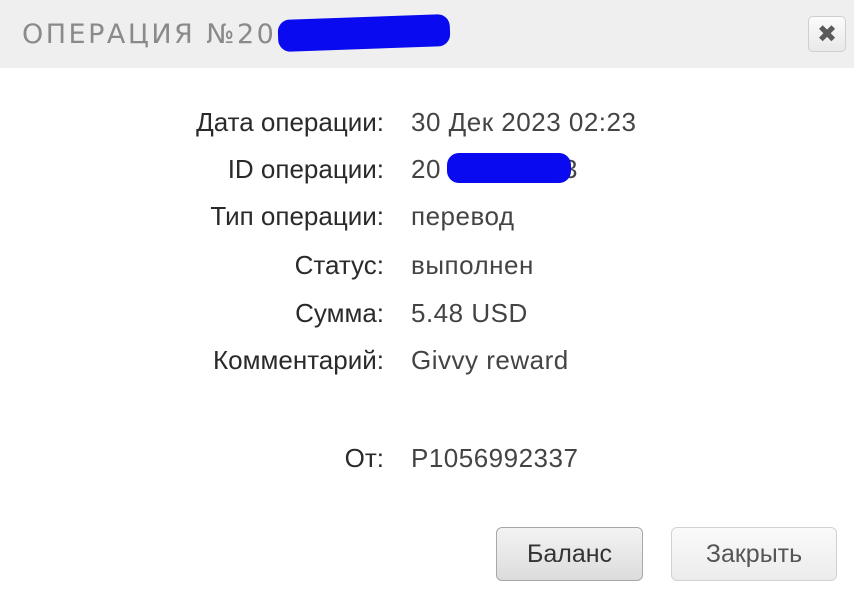 This screenshot has height=598, width=854. What do you see at coordinates (364, 33) in the screenshot?
I see `title-redaction-mark` at bounding box center [364, 33].